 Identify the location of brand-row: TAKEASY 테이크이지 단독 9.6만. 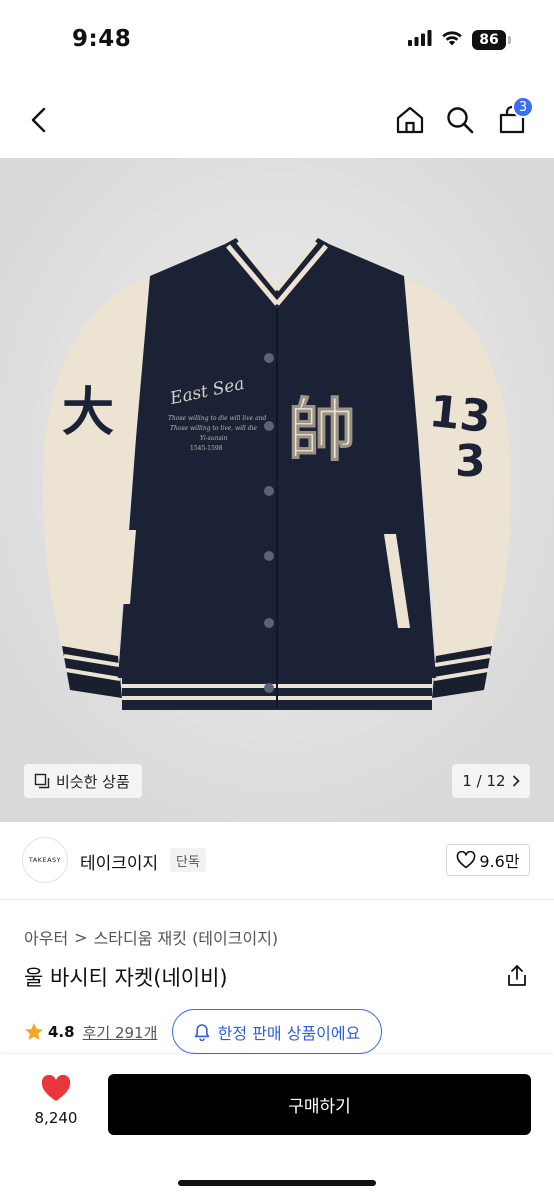
(277, 861).